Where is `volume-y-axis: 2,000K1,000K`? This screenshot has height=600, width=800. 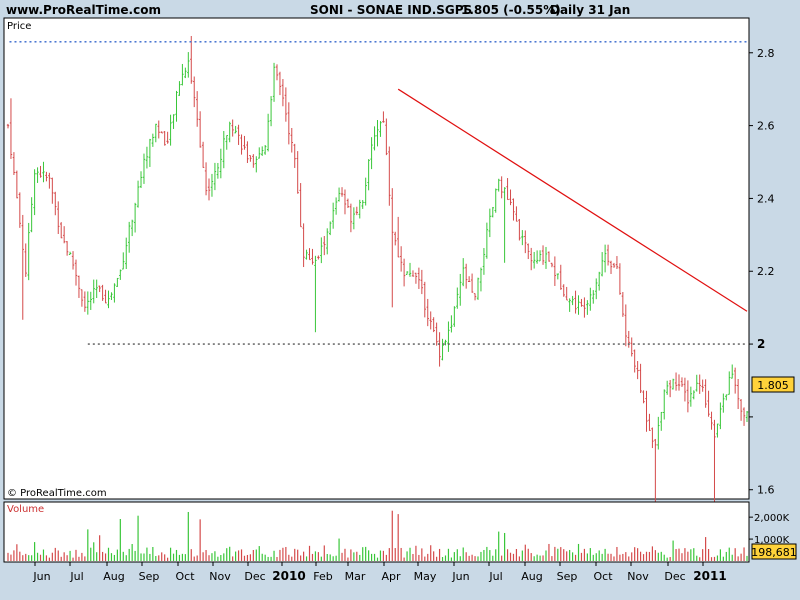
volume-y-axis: 2,000K1,000K is located at coordinates (769, 529).